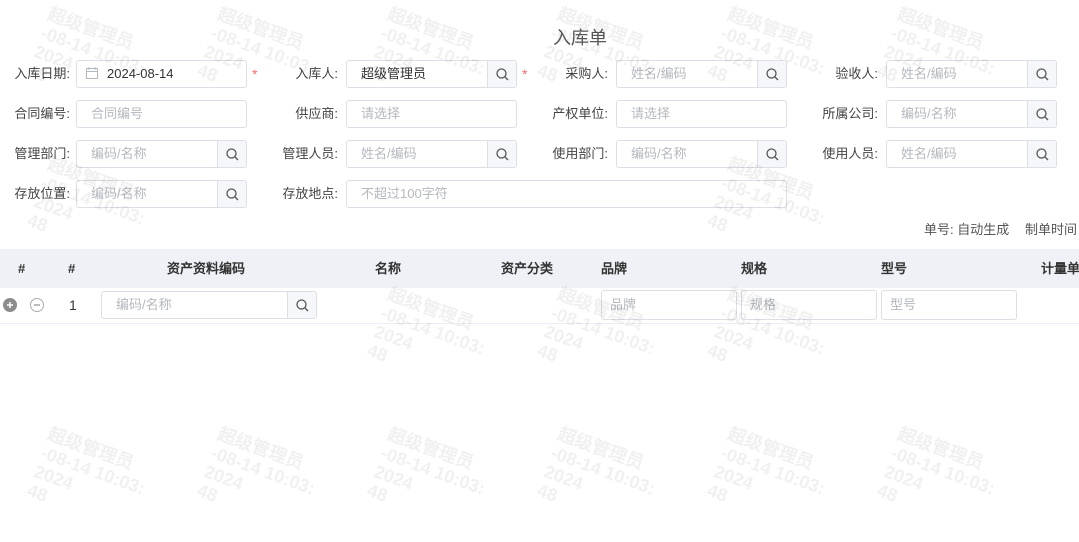 This screenshot has height=542, width=1079. I want to click on acceptor-placeholder: 姓名/编码, so click(929, 73).